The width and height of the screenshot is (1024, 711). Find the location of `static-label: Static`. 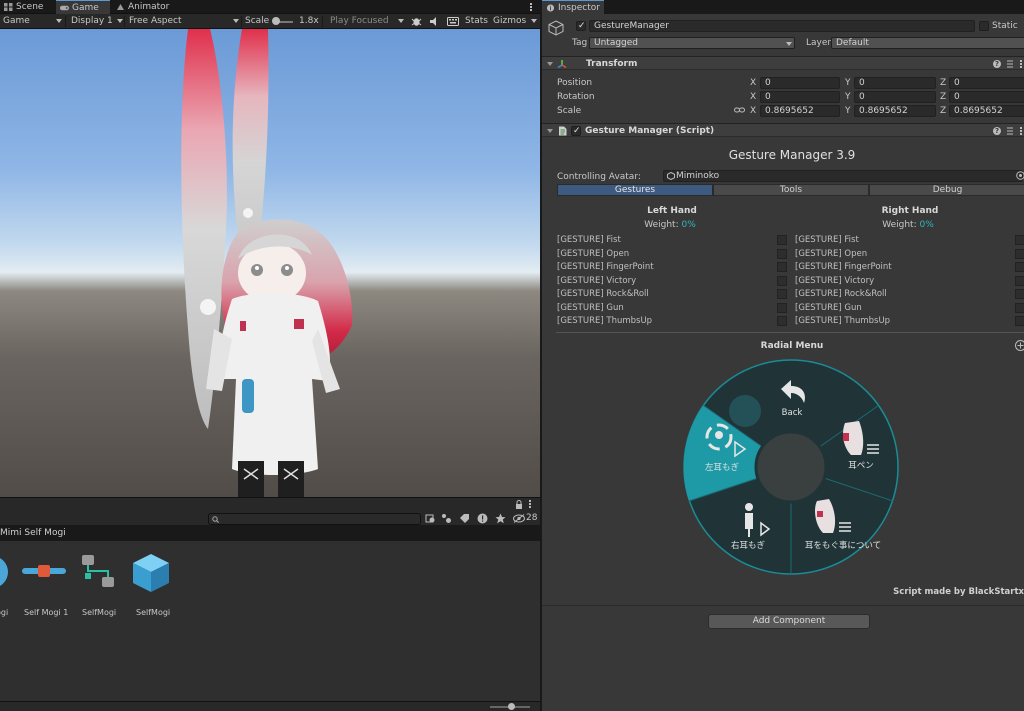

static-label: Static is located at coordinates (1005, 26).